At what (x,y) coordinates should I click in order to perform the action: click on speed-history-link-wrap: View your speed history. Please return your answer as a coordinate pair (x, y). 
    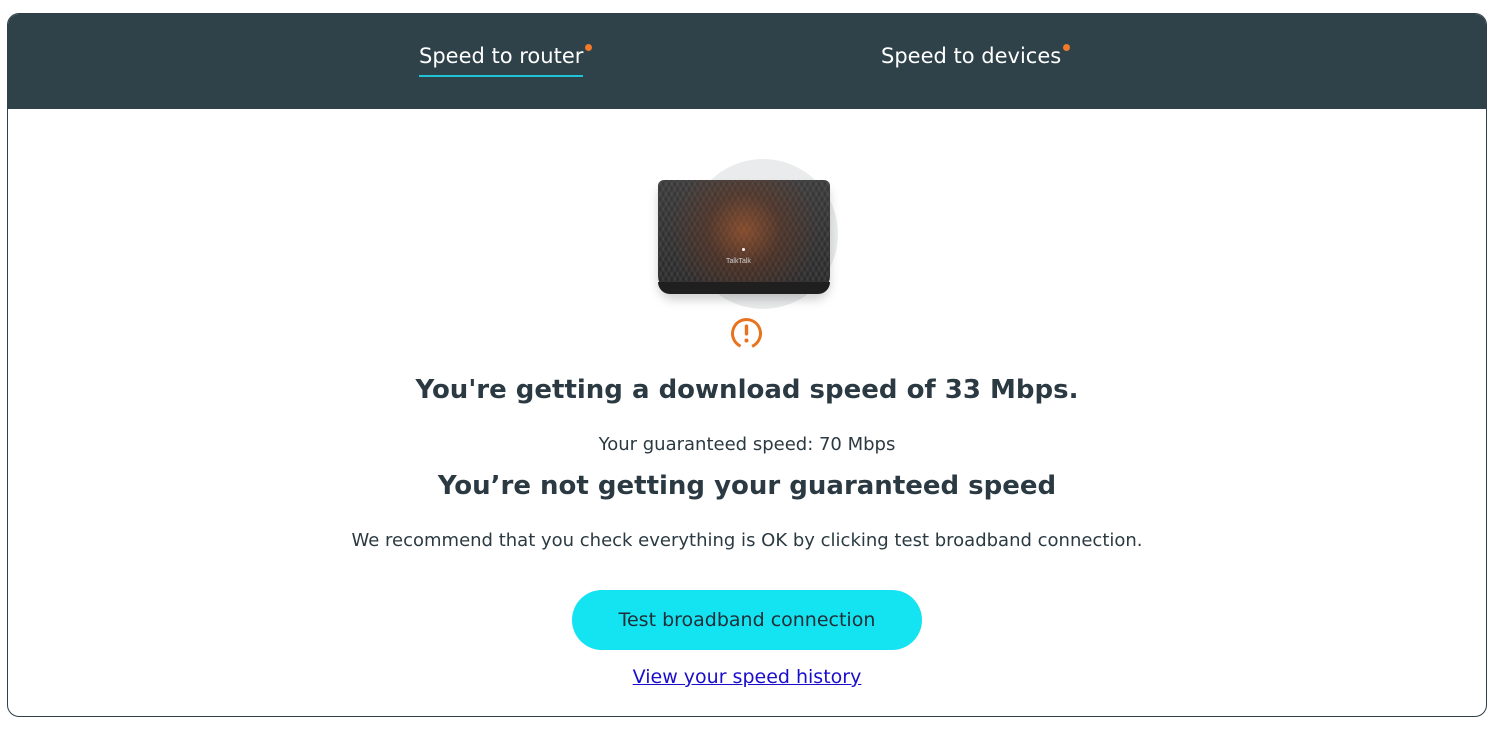
    Looking at the image, I should click on (747, 677).